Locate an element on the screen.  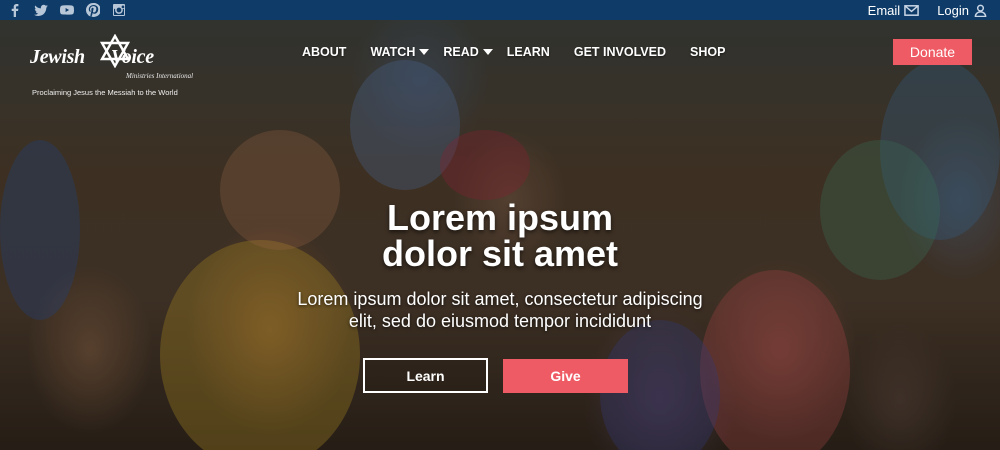
nav-item-read: READ is located at coordinates (468, 52).